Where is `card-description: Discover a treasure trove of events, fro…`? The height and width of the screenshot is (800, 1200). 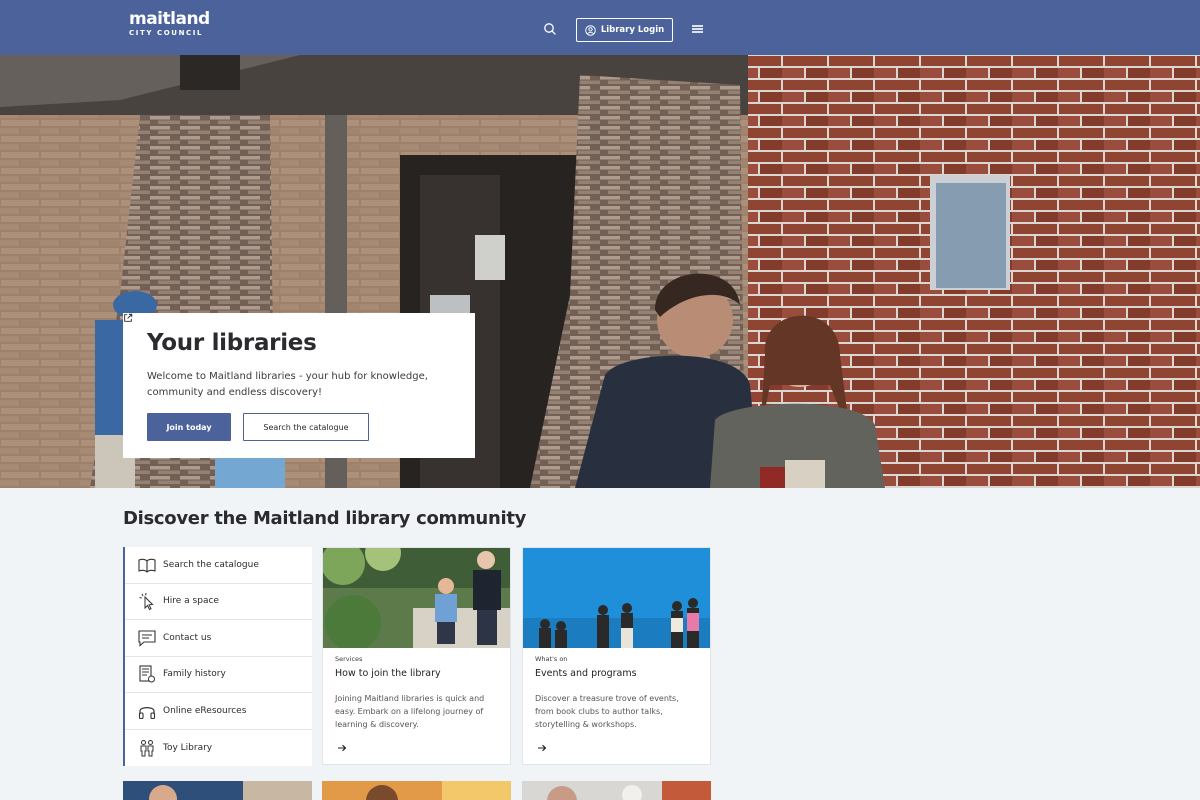
card-description: Discover a treasure trove of events, fro… is located at coordinates (607, 711).